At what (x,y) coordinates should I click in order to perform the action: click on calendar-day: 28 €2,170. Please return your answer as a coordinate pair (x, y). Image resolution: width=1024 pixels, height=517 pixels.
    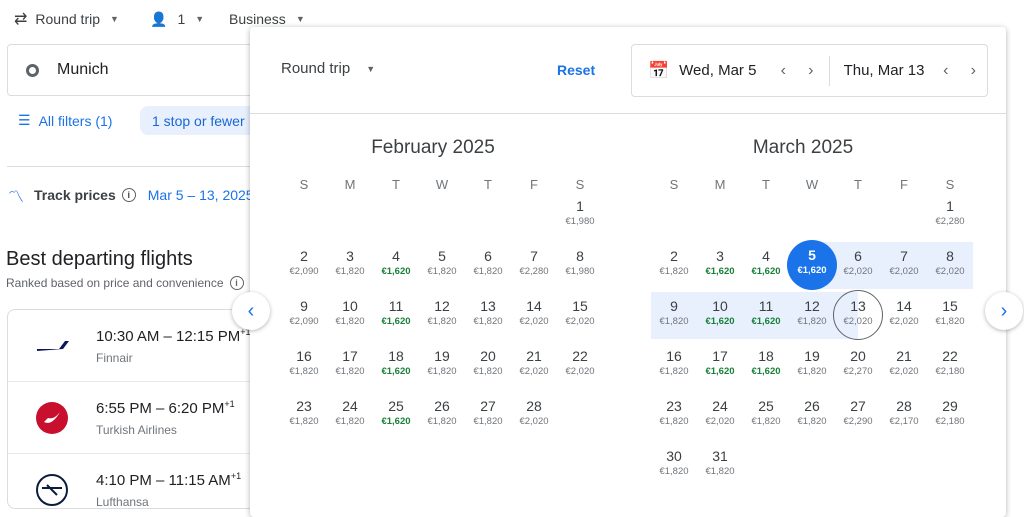
    Looking at the image, I should click on (904, 417).